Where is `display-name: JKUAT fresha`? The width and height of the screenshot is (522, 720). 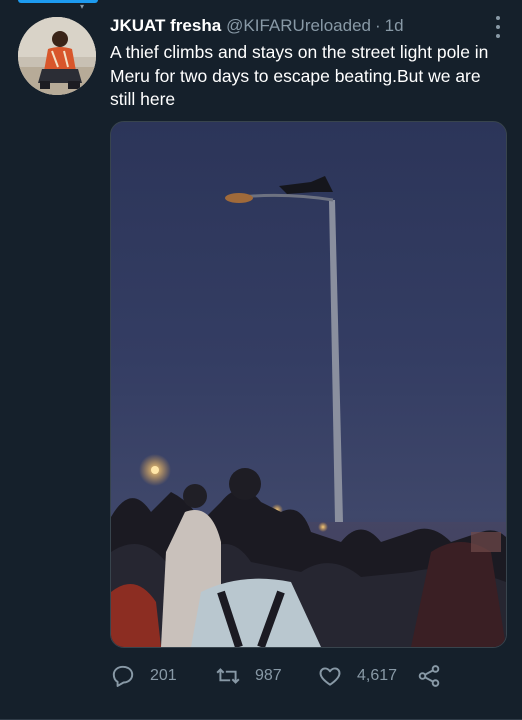 display-name: JKUAT fresha is located at coordinates (165, 26).